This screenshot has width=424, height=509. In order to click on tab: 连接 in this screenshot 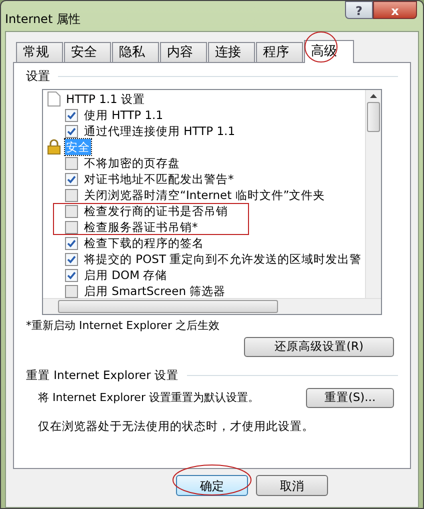, I will do `click(231, 52)`.